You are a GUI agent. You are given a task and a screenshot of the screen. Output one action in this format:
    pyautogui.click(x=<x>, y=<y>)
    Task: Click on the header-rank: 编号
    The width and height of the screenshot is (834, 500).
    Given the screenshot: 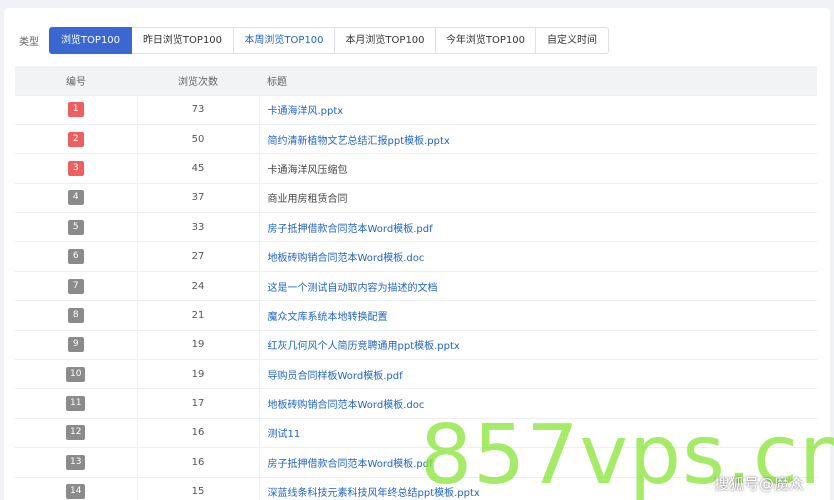 What is the action you would take?
    pyautogui.click(x=76, y=81)
    